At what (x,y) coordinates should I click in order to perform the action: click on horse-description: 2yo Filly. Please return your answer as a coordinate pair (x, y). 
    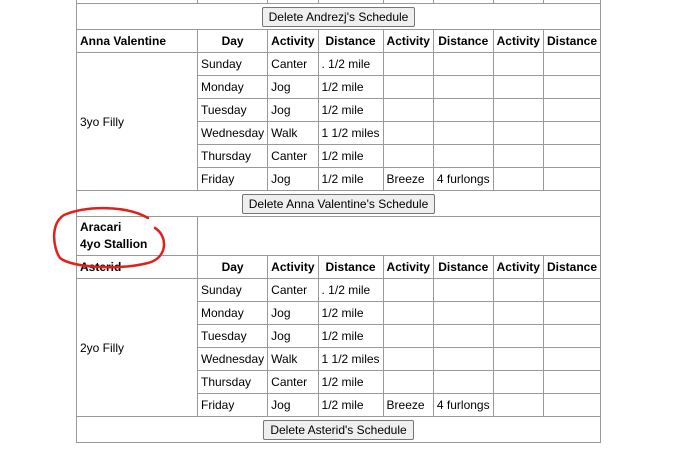
    Looking at the image, I should click on (137, 347).